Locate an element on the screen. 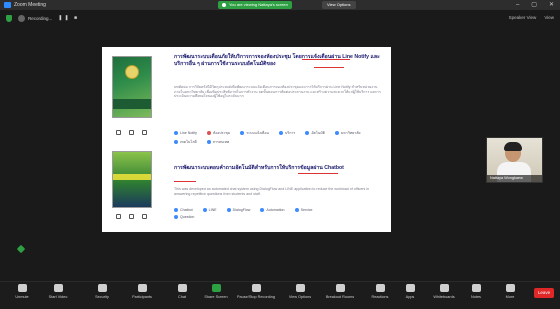 The image size is (560, 309). tag-item: Service is located at coordinates (303, 210).